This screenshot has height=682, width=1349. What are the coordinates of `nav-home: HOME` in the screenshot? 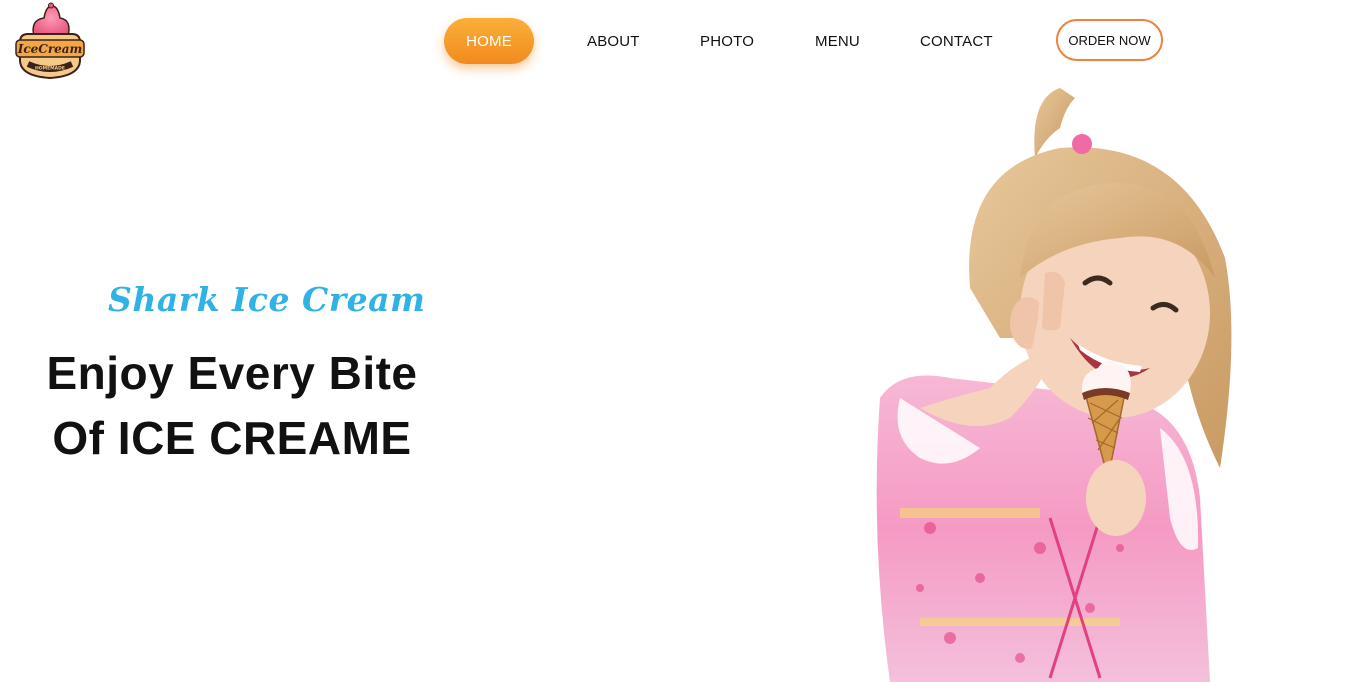 It's located at (489, 41).